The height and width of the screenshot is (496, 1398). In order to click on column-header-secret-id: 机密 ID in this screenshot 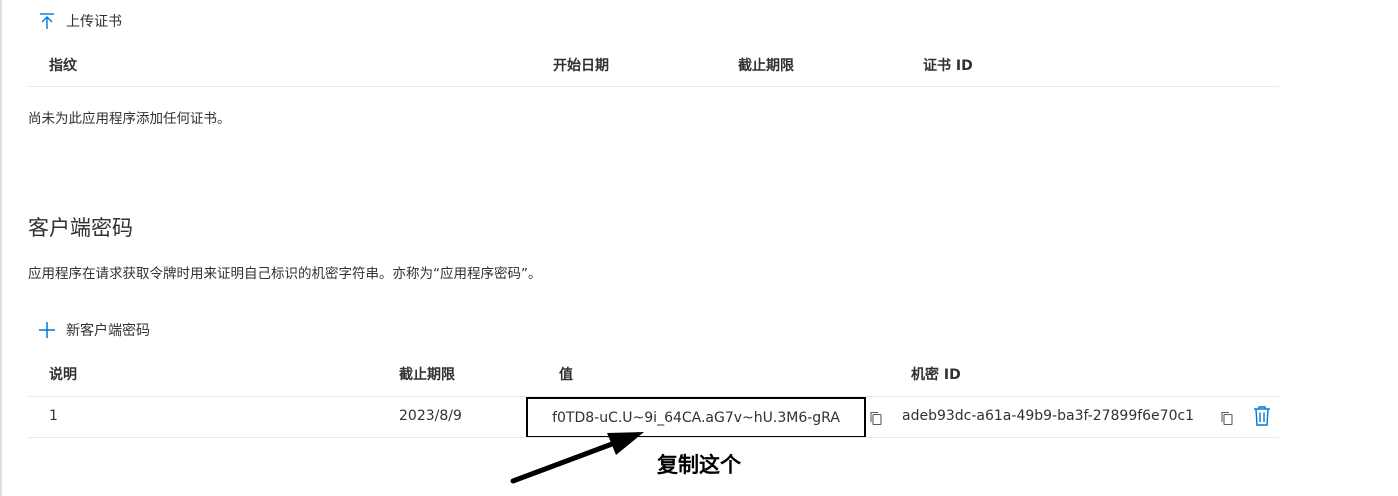, I will do `click(936, 375)`.